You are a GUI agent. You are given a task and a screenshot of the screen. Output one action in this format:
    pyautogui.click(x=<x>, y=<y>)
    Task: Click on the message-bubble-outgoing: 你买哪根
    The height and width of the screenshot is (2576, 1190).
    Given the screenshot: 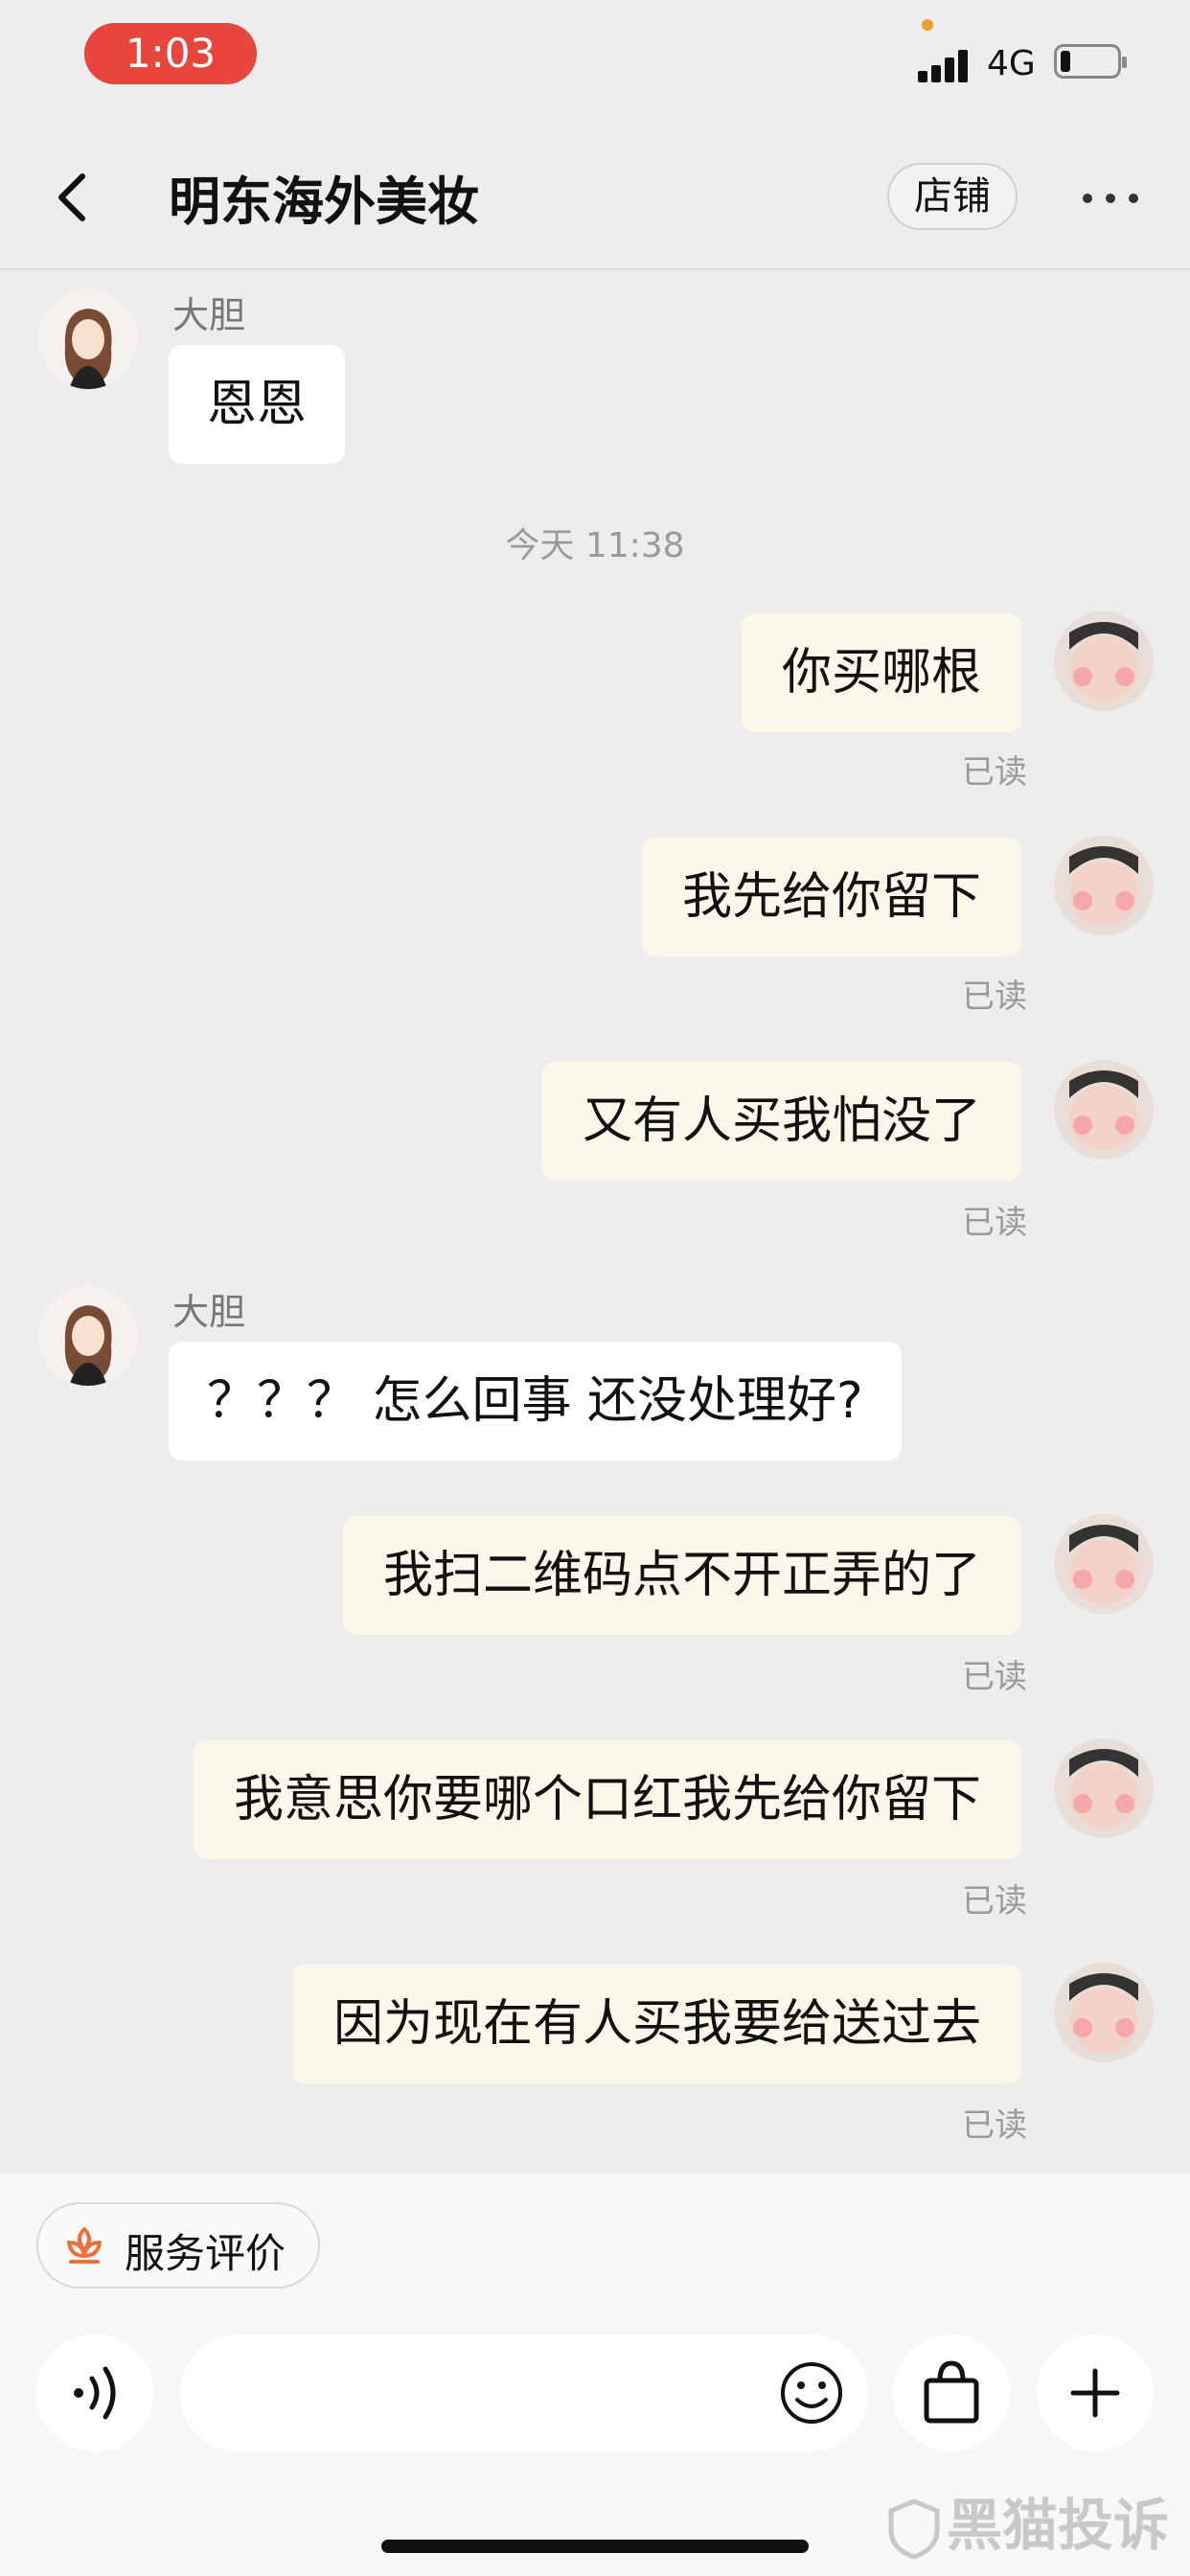 What is the action you would take?
    pyautogui.click(x=881, y=672)
    